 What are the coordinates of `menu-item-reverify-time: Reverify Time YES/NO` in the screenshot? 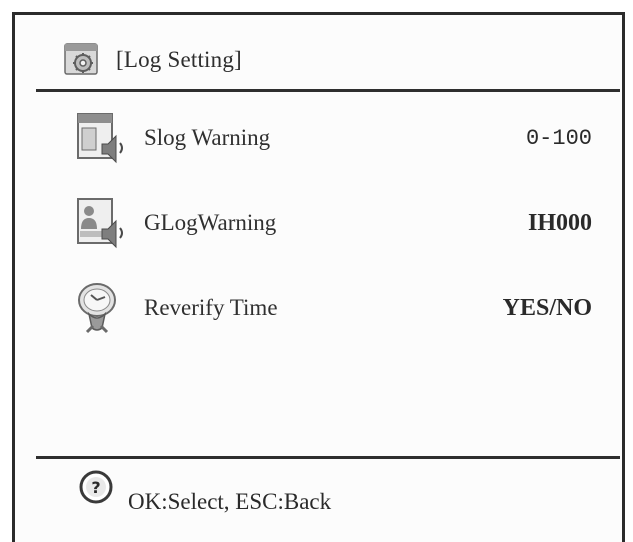 It's located at (332, 308).